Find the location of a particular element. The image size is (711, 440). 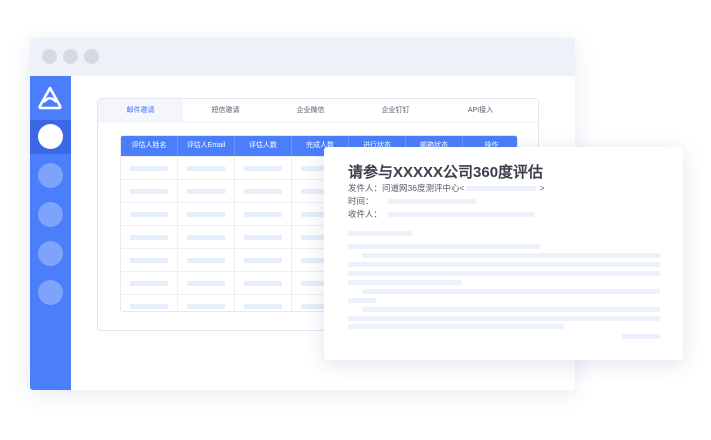

sender-value-end: > is located at coordinates (542, 188).